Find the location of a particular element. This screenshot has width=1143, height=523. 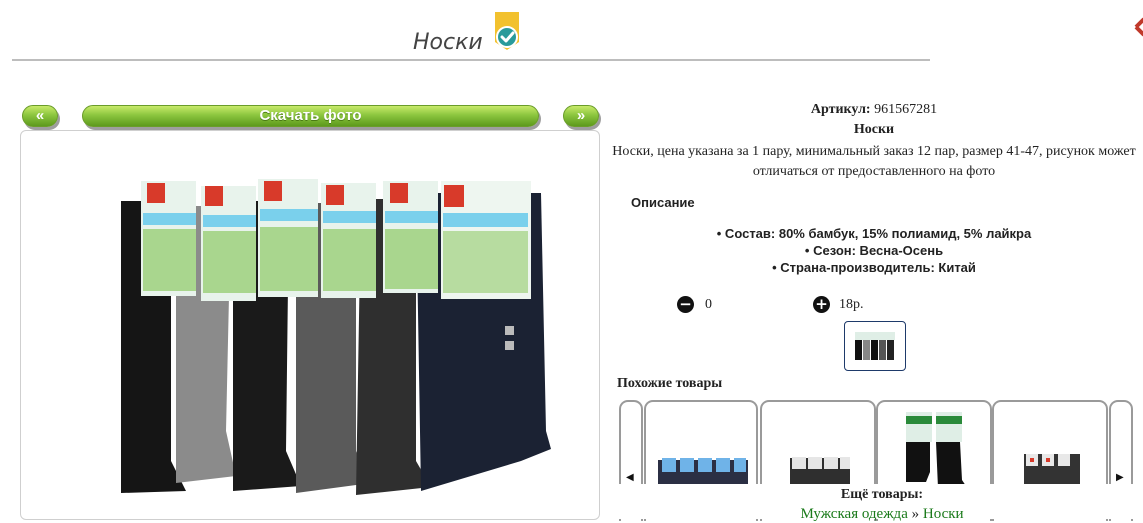

thumbnail-image is located at coordinates (875, 346).